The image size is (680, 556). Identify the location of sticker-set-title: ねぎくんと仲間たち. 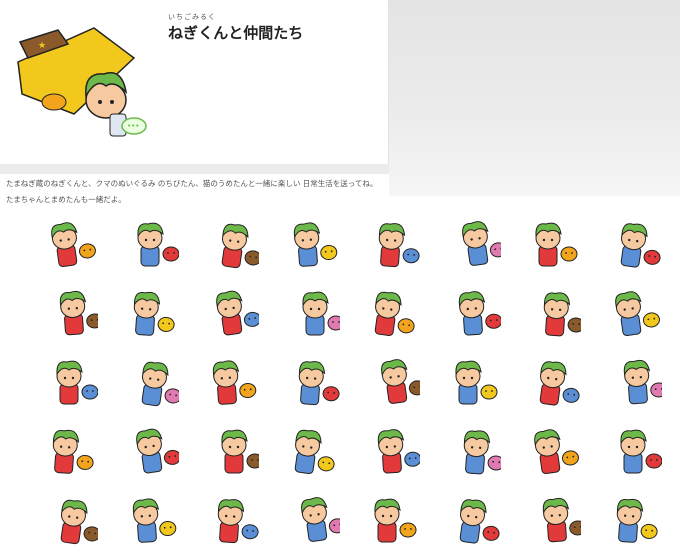
(236, 33).